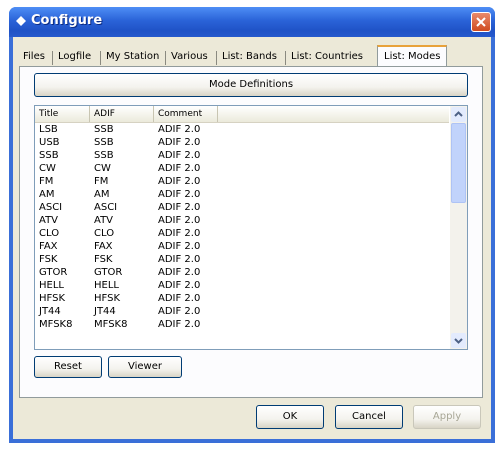  I want to click on mode-definitions-button: Mode Definitions, so click(251, 85).